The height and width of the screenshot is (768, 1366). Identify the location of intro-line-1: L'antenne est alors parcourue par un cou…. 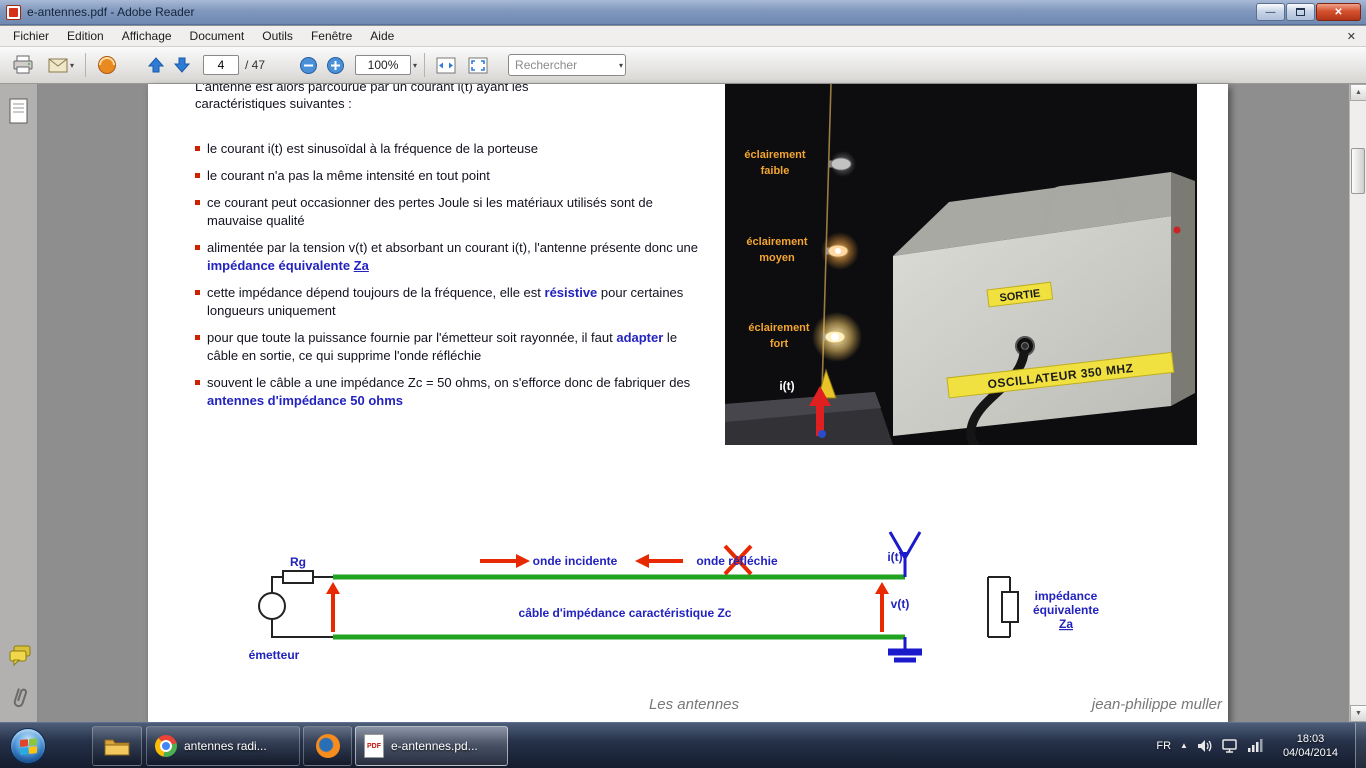
(362, 89).